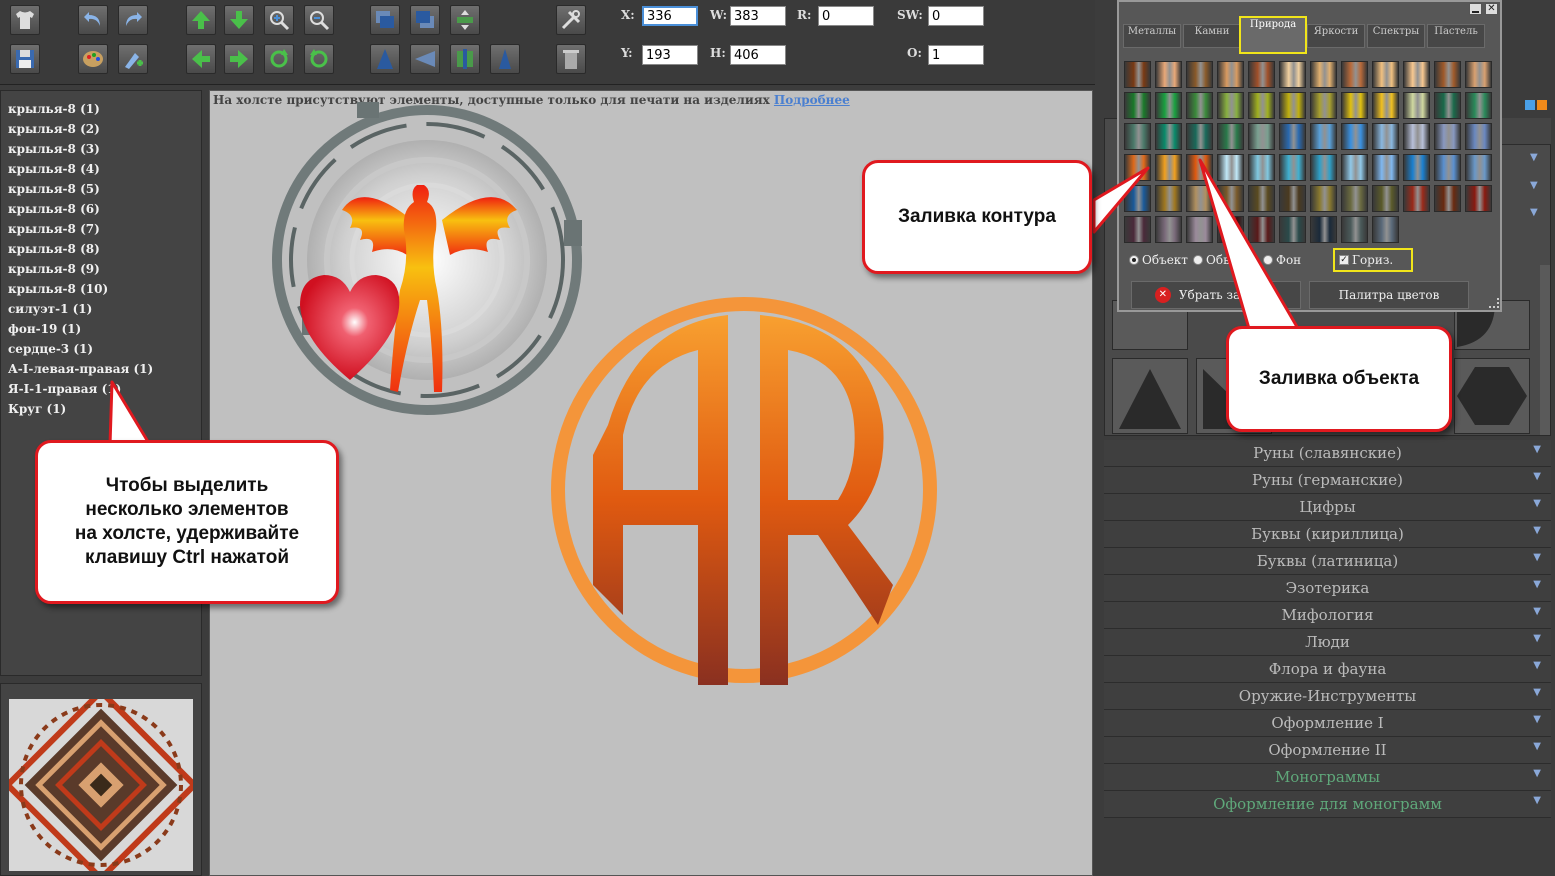 The image size is (1555, 876). What do you see at coordinates (670, 55) in the screenshot?
I see `y-input` at bounding box center [670, 55].